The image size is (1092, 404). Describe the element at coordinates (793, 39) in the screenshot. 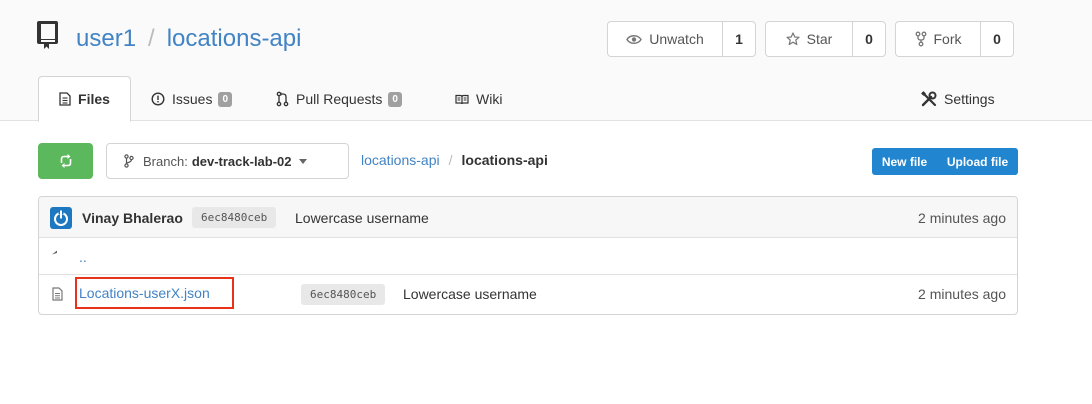

I see `star-icon` at that location.